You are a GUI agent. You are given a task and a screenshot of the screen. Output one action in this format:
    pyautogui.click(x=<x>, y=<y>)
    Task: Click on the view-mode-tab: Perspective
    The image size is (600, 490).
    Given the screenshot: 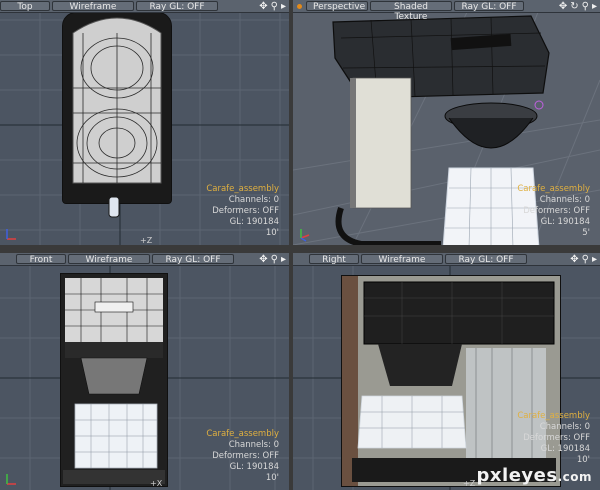 What is the action you would take?
    pyautogui.click(x=337, y=6)
    